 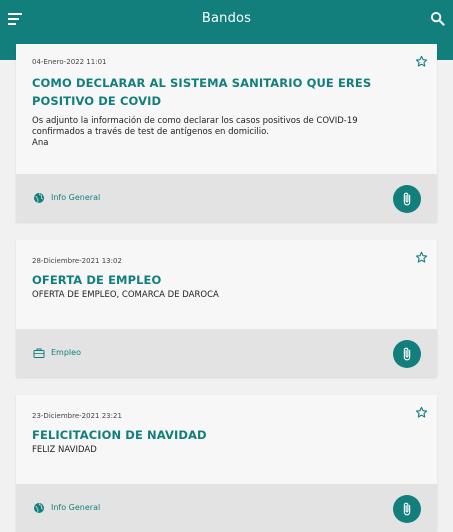 What do you see at coordinates (39, 353) in the screenshot?
I see `briefcase-icon` at bounding box center [39, 353].